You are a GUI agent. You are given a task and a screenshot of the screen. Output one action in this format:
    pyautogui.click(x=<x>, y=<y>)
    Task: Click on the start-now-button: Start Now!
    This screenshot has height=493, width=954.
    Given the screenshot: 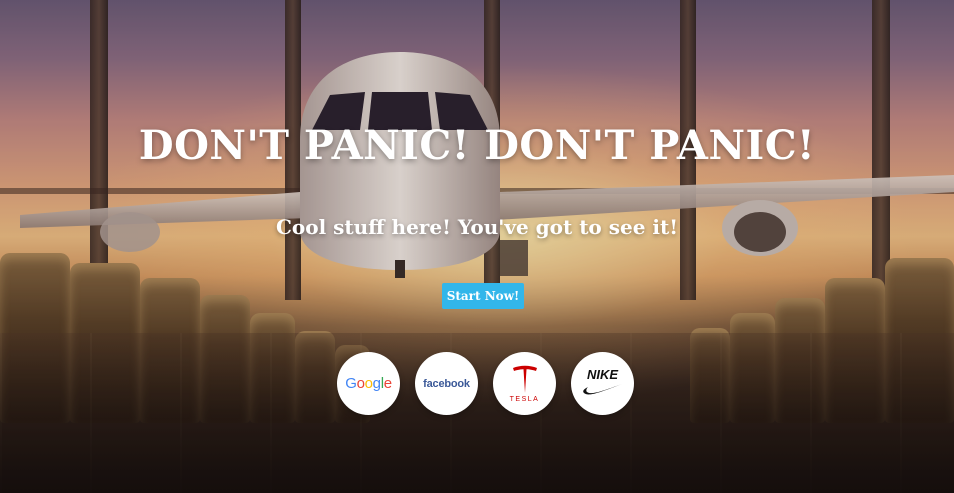 What is the action you would take?
    pyautogui.click(x=483, y=296)
    